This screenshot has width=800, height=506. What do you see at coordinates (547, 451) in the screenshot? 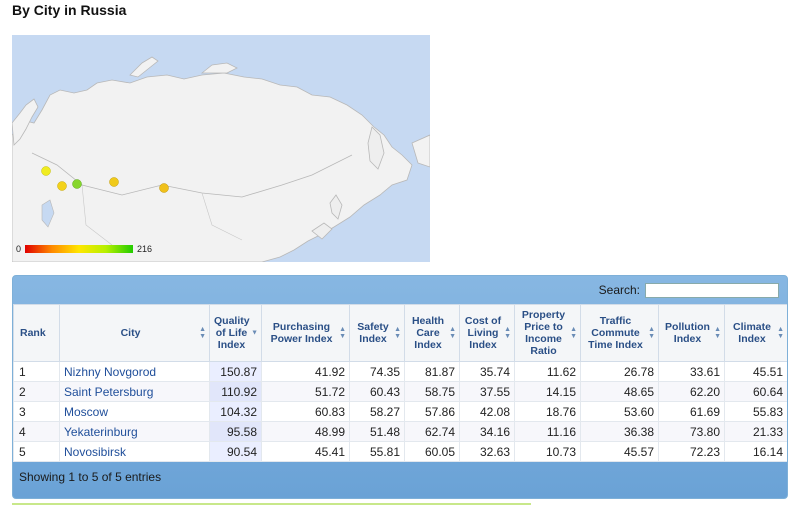
I see `cell-property-price: 10.73` at bounding box center [547, 451].